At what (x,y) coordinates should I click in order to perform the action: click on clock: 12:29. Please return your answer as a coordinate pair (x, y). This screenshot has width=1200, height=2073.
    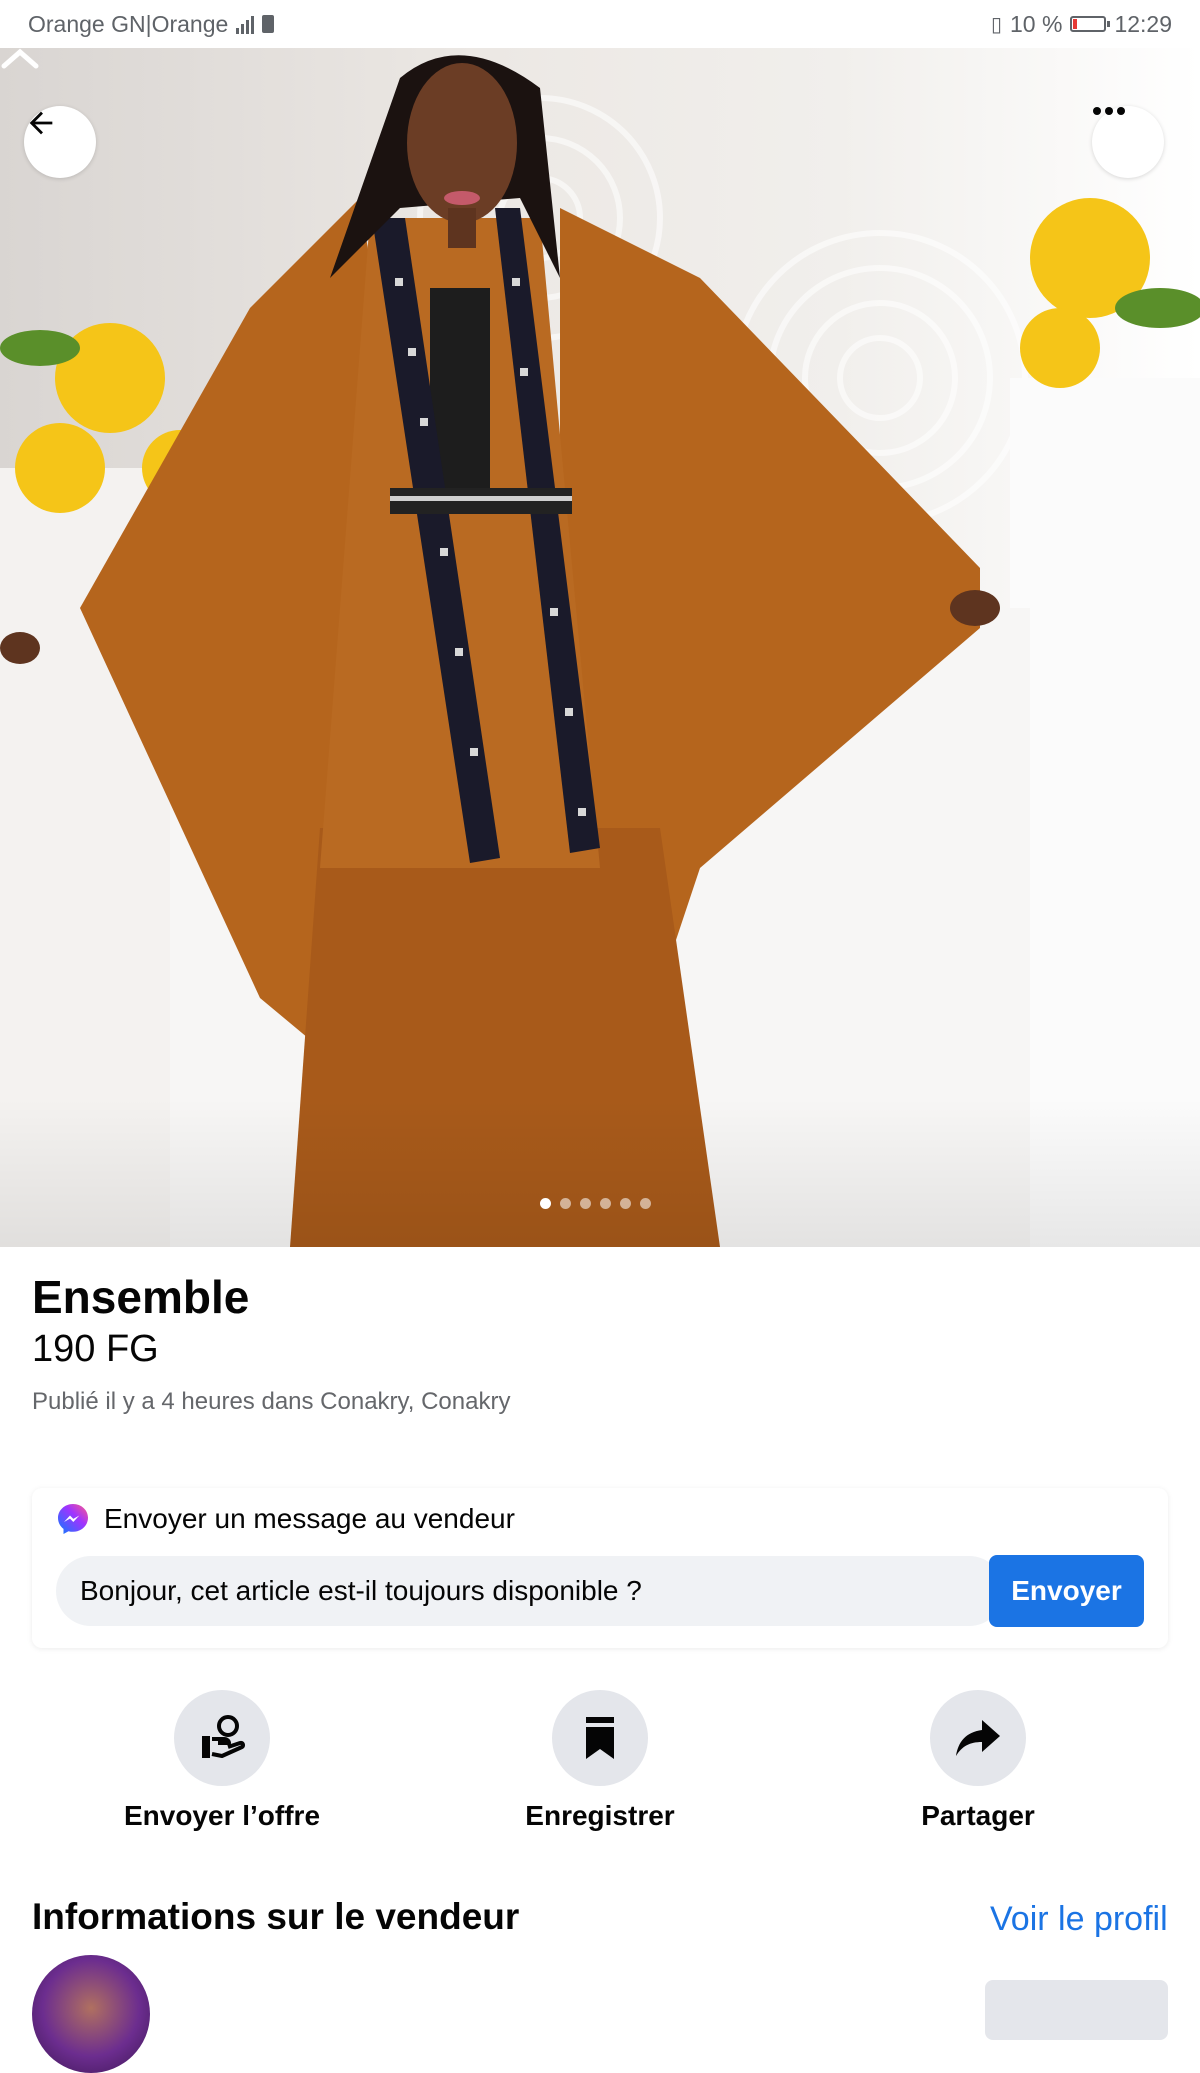
    Looking at the image, I should click on (1143, 23).